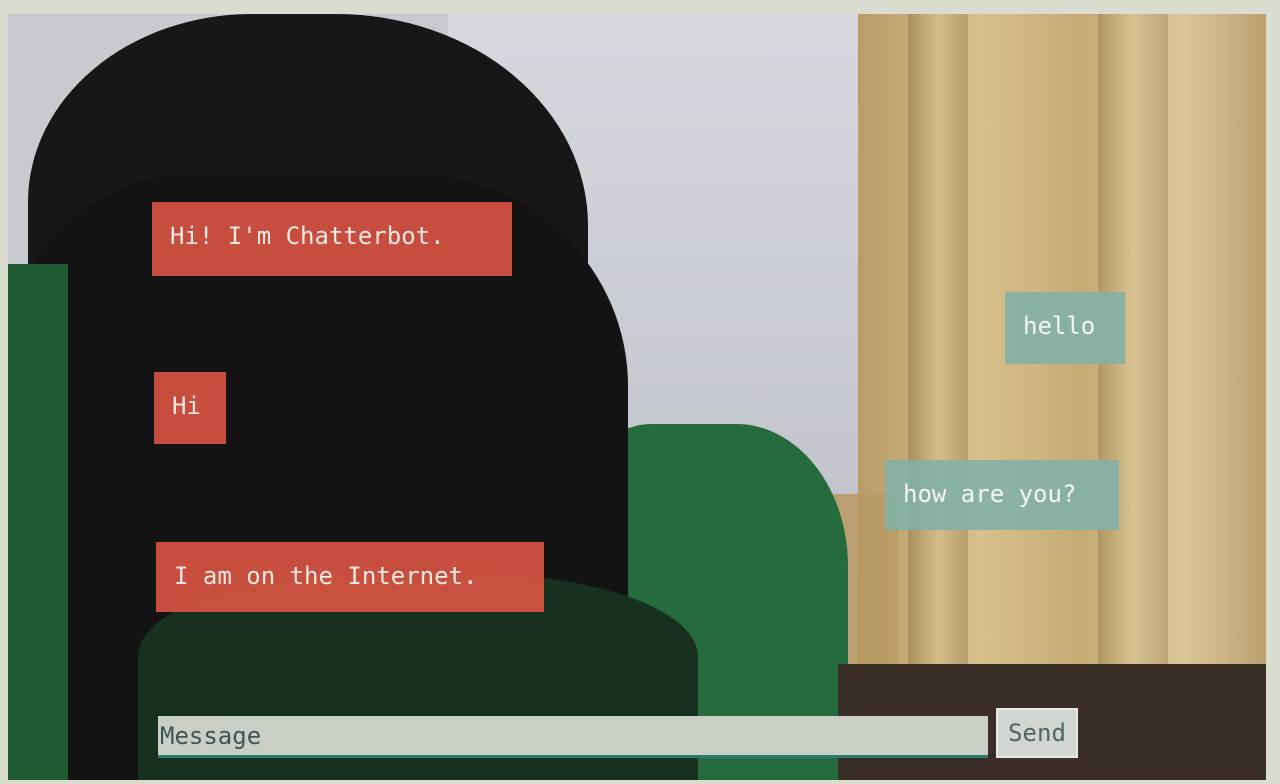 This screenshot has height=784, width=1280. What do you see at coordinates (332, 239) in the screenshot?
I see `bot-message-bubble: Hi! I'm Chatterbot.` at bounding box center [332, 239].